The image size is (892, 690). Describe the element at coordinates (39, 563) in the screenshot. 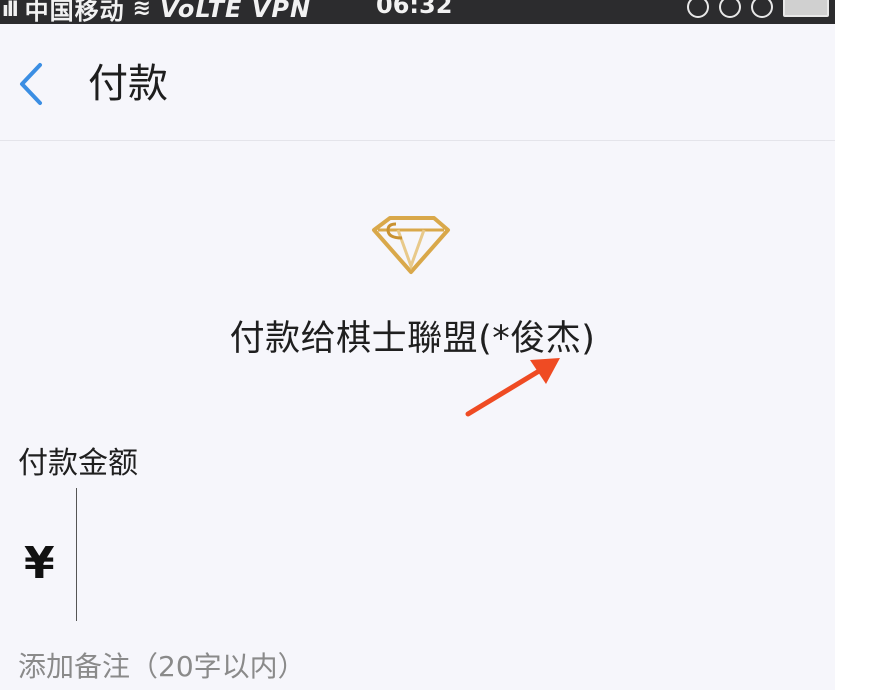

I see `currency-symbol: ¥` at that location.